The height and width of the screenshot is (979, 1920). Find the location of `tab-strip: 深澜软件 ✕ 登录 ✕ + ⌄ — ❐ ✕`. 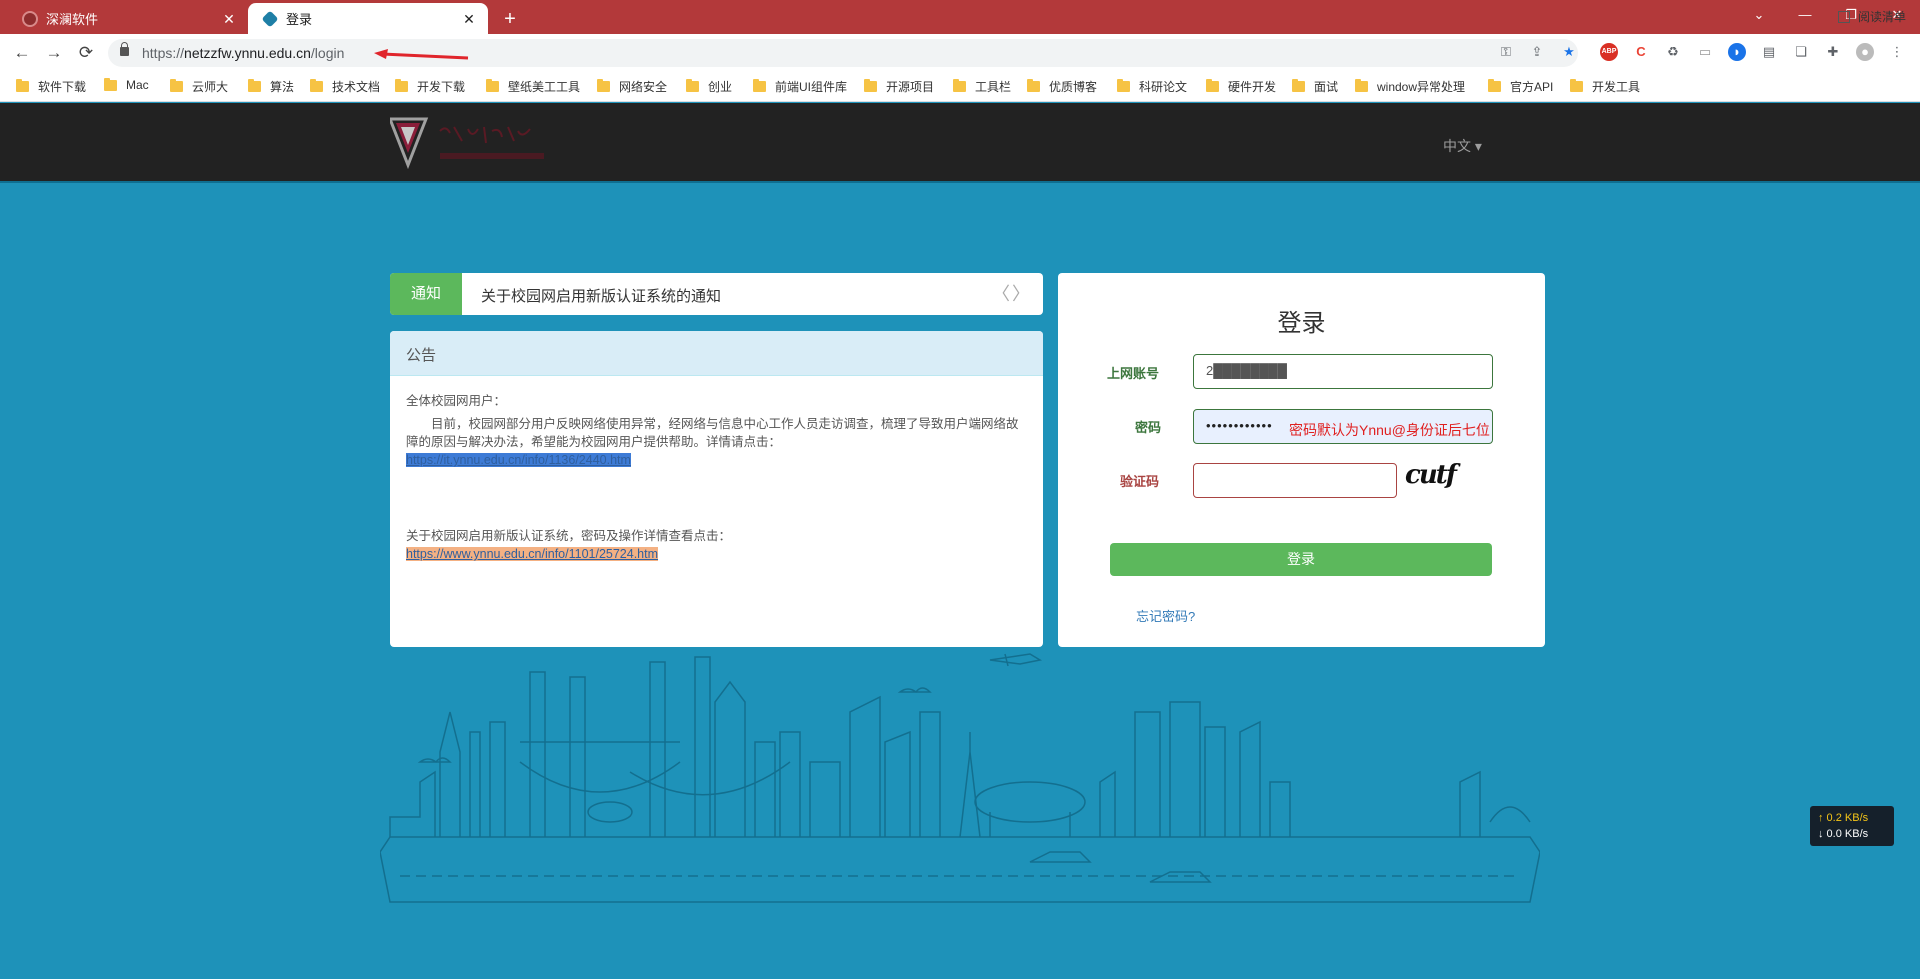

tab-strip: 深澜软件 ✕ 登录 ✕ + ⌄ — ❐ ✕ is located at coordinates (960, 17).